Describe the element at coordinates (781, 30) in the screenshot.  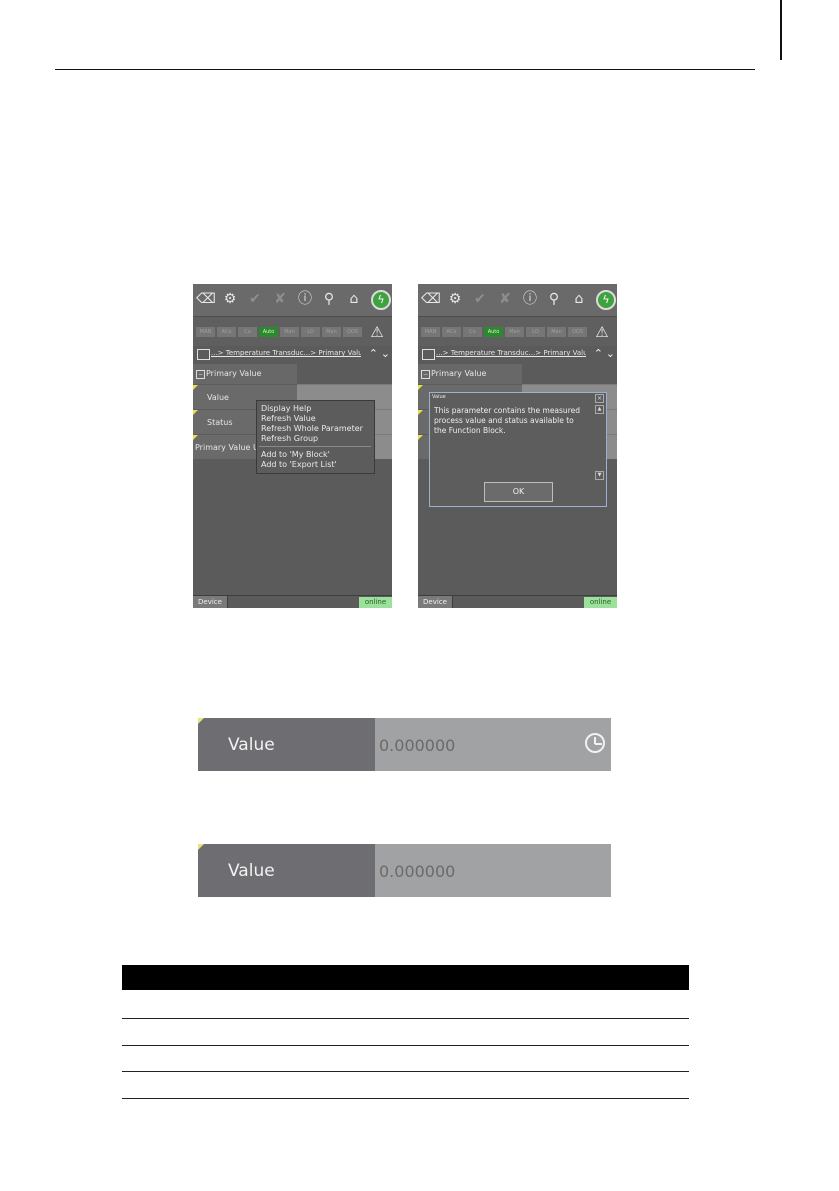
I see `page-edge-mark` at that location.